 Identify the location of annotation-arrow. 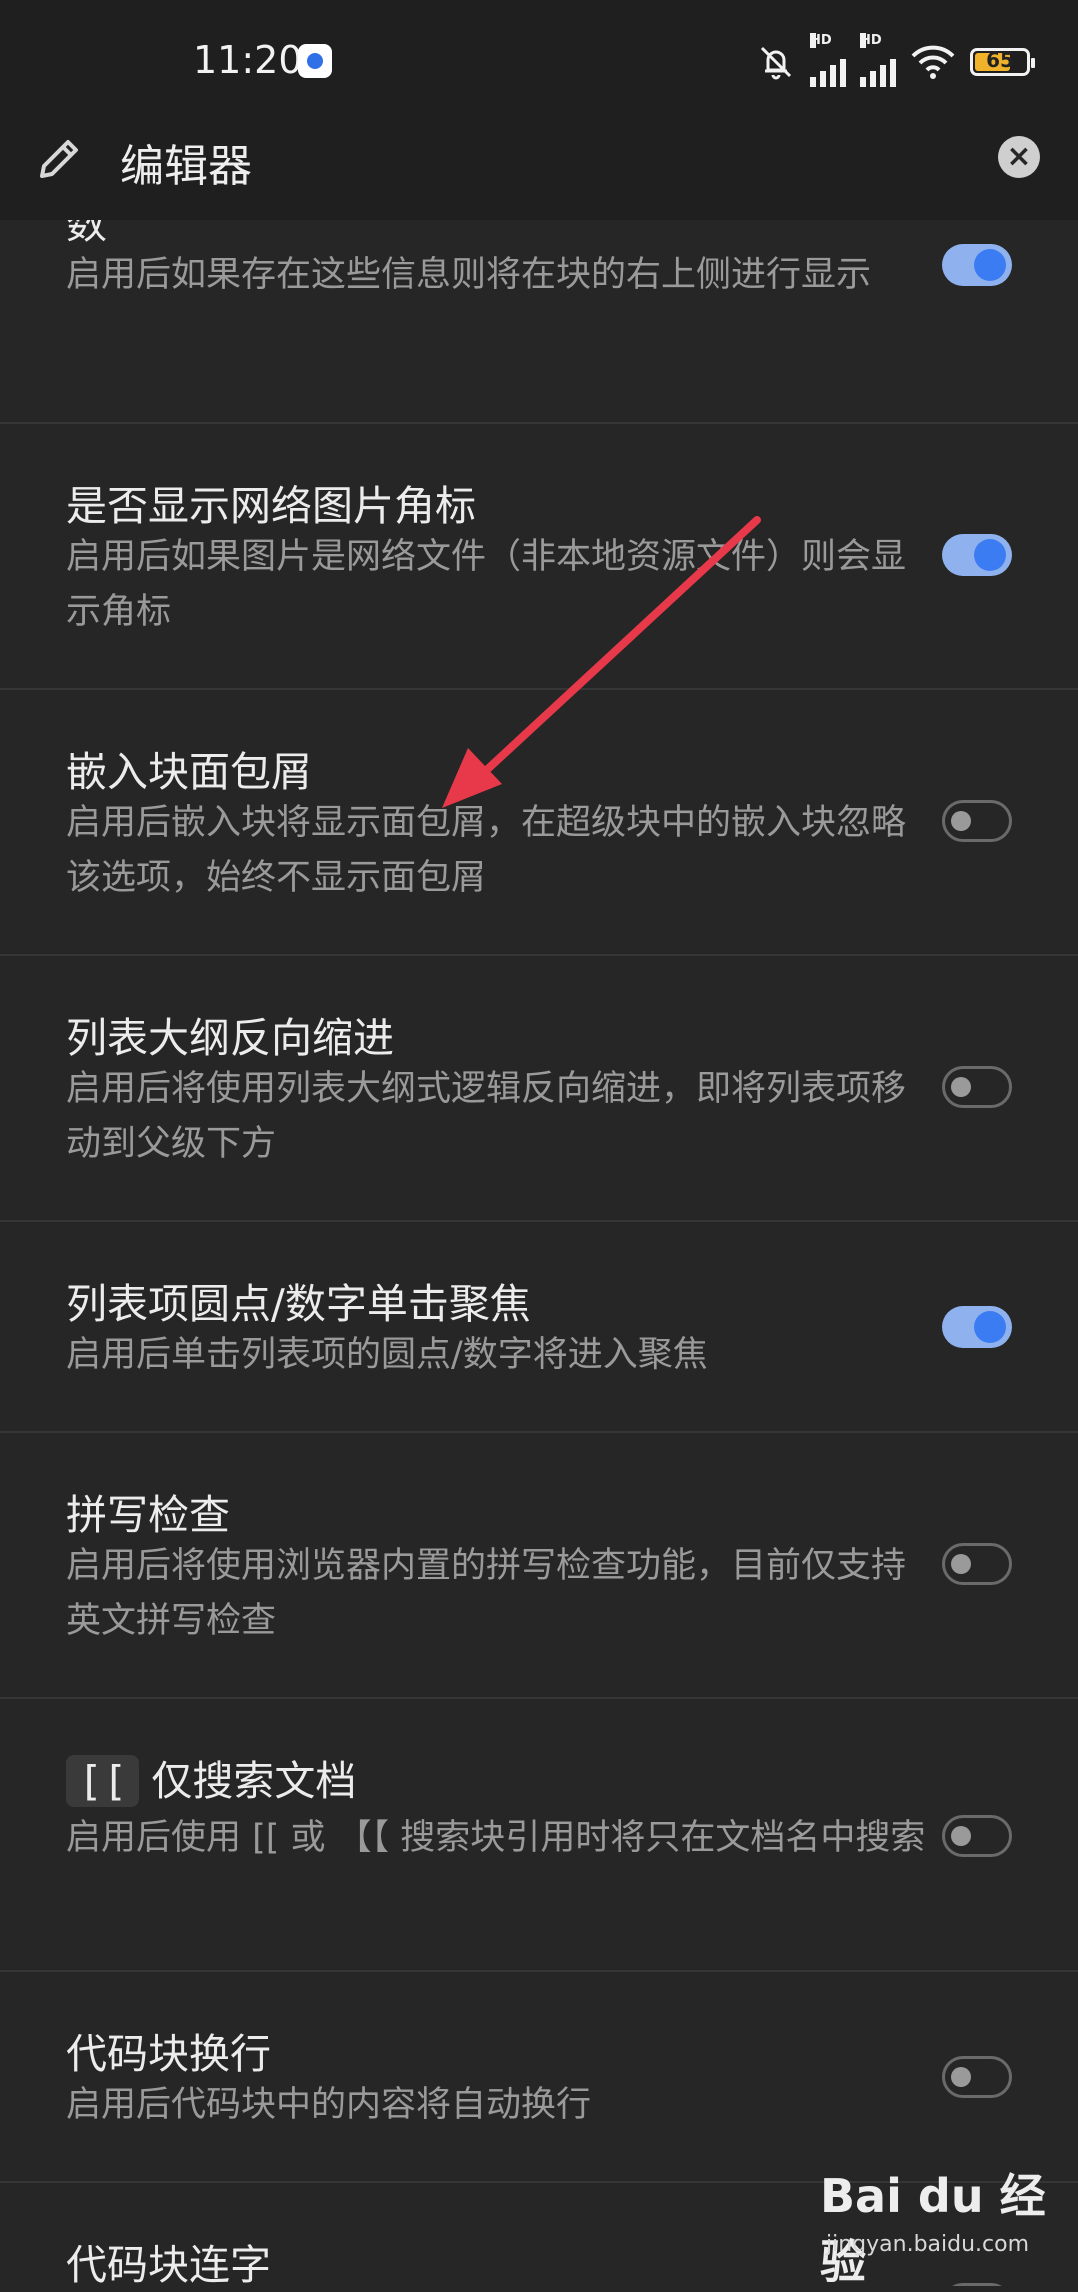
(601, 662).